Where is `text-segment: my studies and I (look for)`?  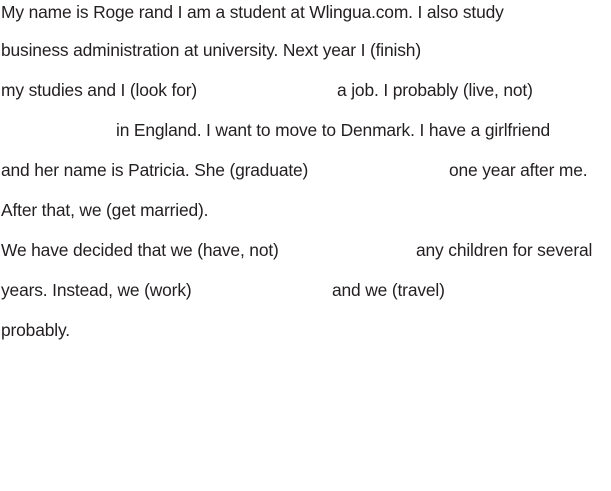 text-segment: my studies and I (look for) is located at coordinates (99, 90).